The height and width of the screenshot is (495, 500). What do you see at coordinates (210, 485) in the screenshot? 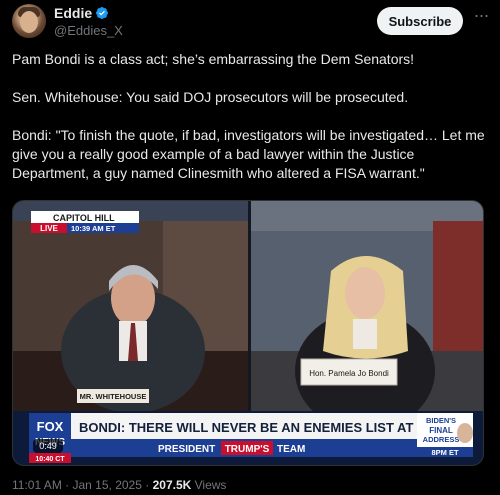
I see `views-label: Views` at bounding box center [210, 485].